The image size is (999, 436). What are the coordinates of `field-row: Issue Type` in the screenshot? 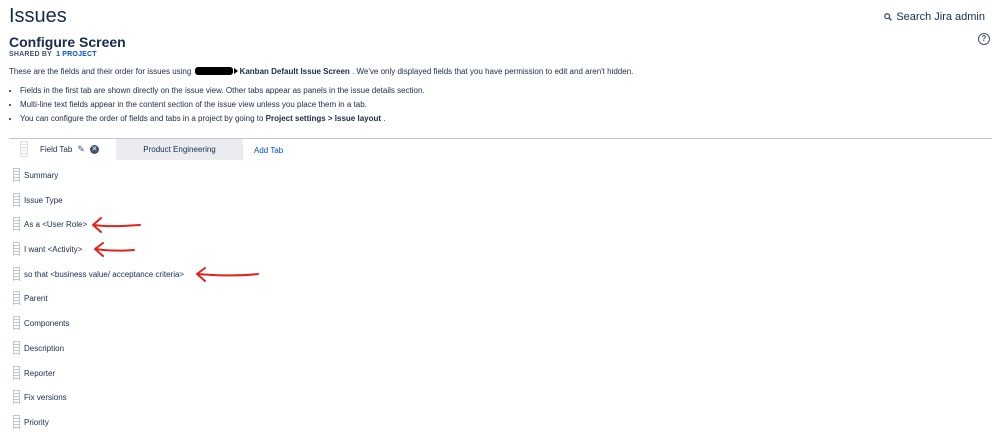 It's located at (498, 201).